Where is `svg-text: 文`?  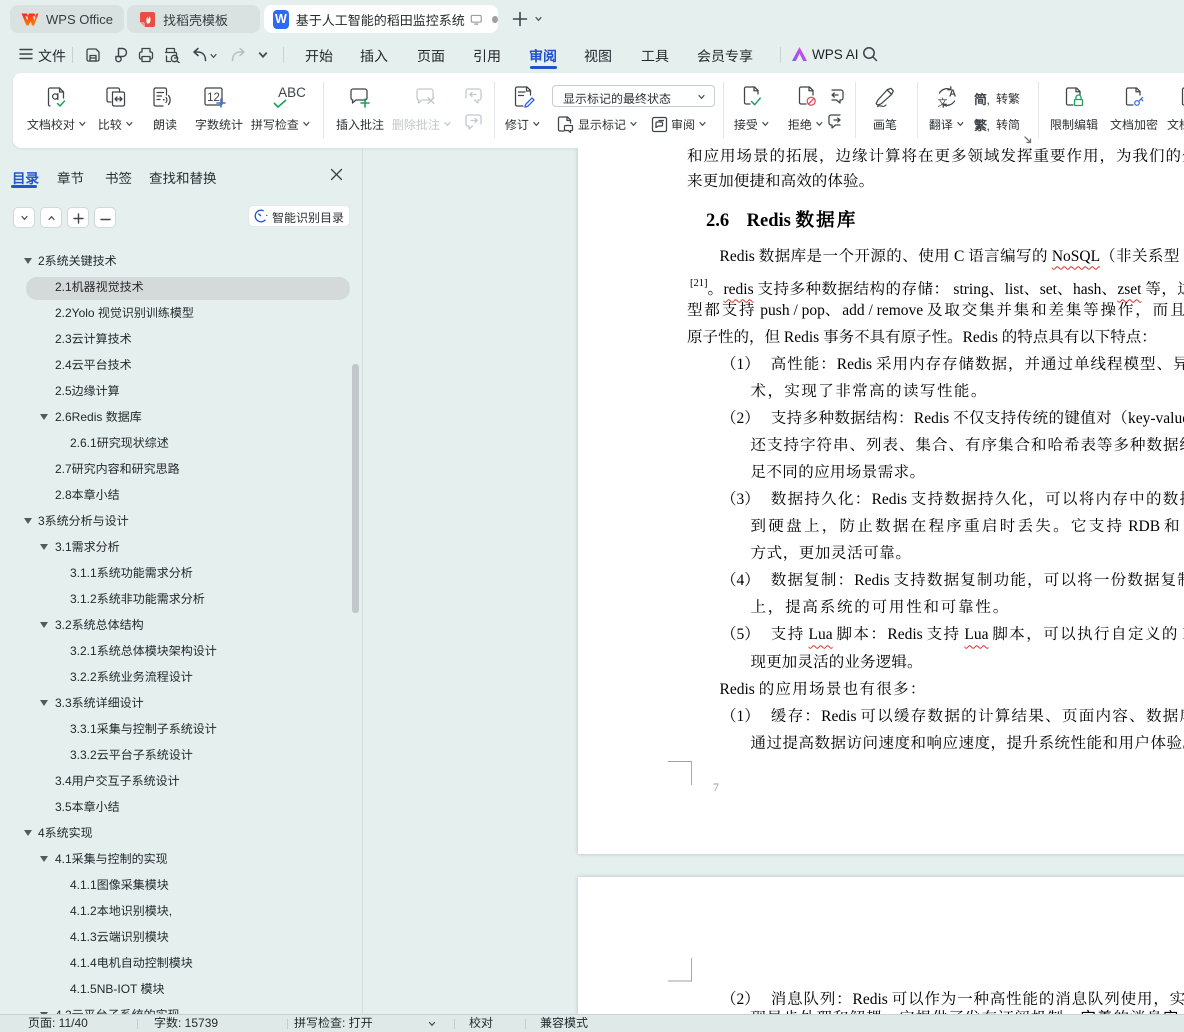 svg-text: 文 is located at coordinates (943, 101).